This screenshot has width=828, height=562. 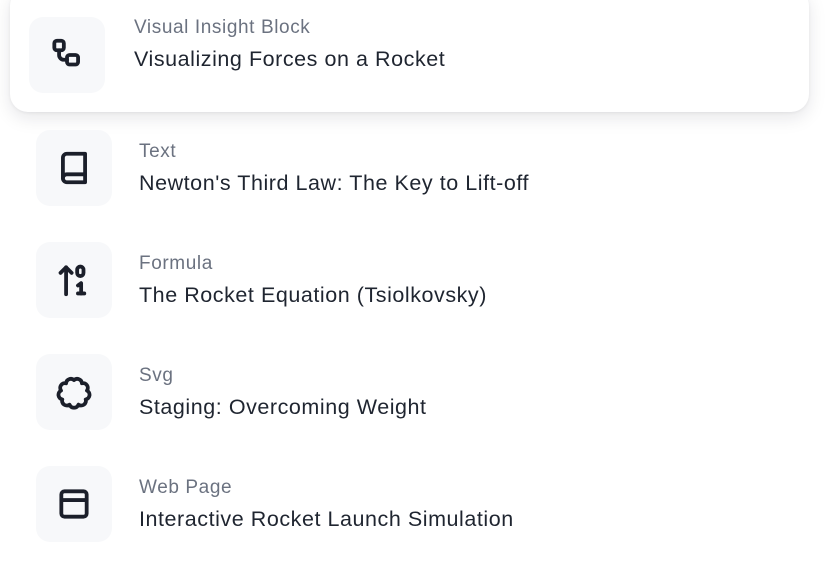 I want to click on book-icon, so click(x=74, y=168).